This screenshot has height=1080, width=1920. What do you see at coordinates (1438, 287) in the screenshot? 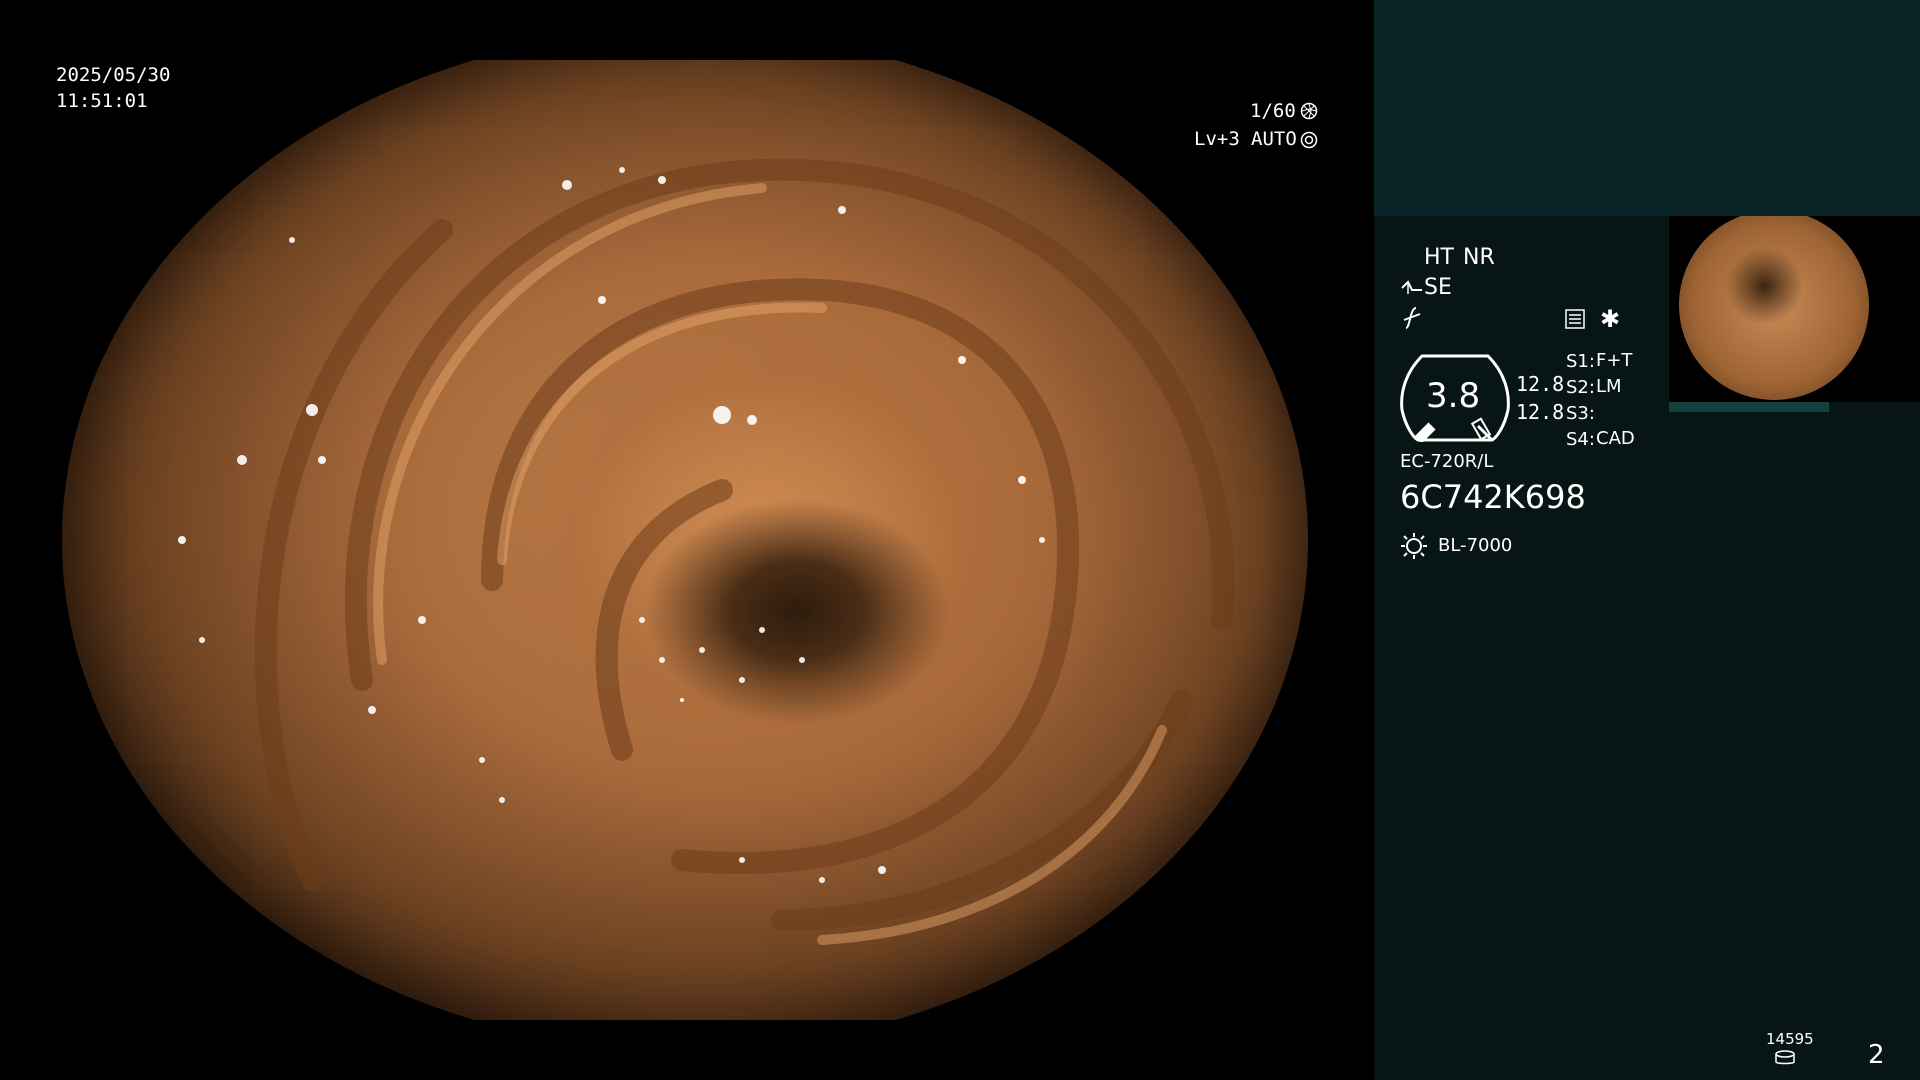
I see `se-label: SE` at bounding box center [1438, 287].